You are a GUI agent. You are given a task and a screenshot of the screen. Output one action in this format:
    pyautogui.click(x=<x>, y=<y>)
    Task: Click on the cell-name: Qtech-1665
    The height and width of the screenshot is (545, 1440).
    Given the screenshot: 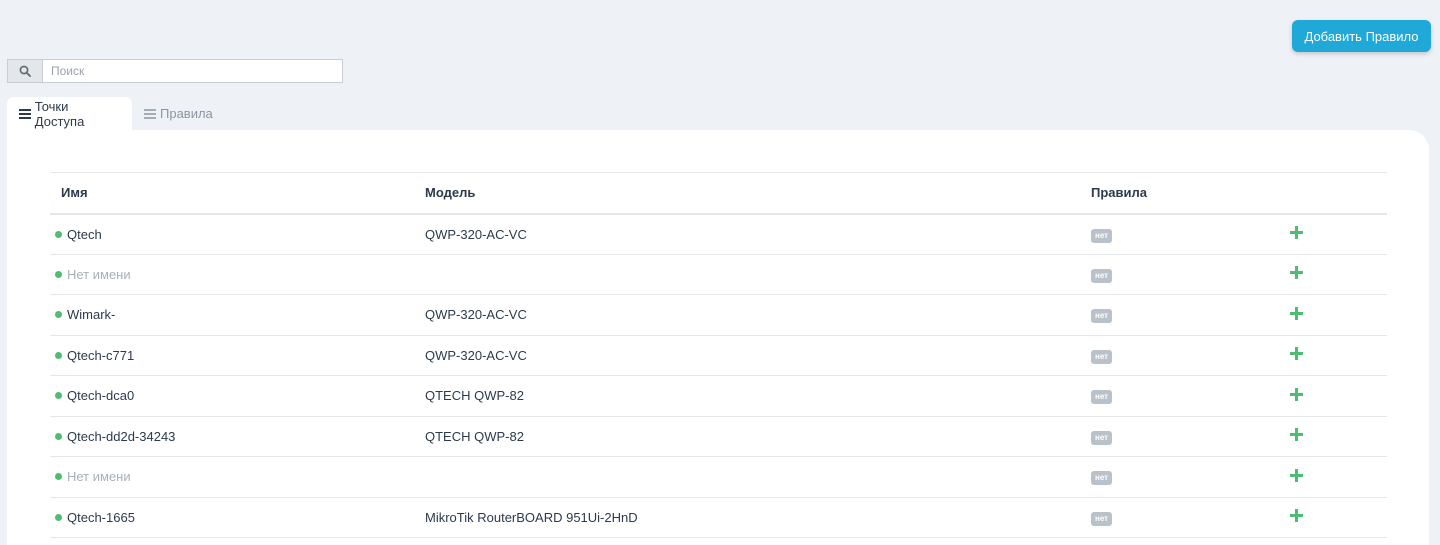 What is the action you would take?
    pyautogui.click(x=232, y=517)
    